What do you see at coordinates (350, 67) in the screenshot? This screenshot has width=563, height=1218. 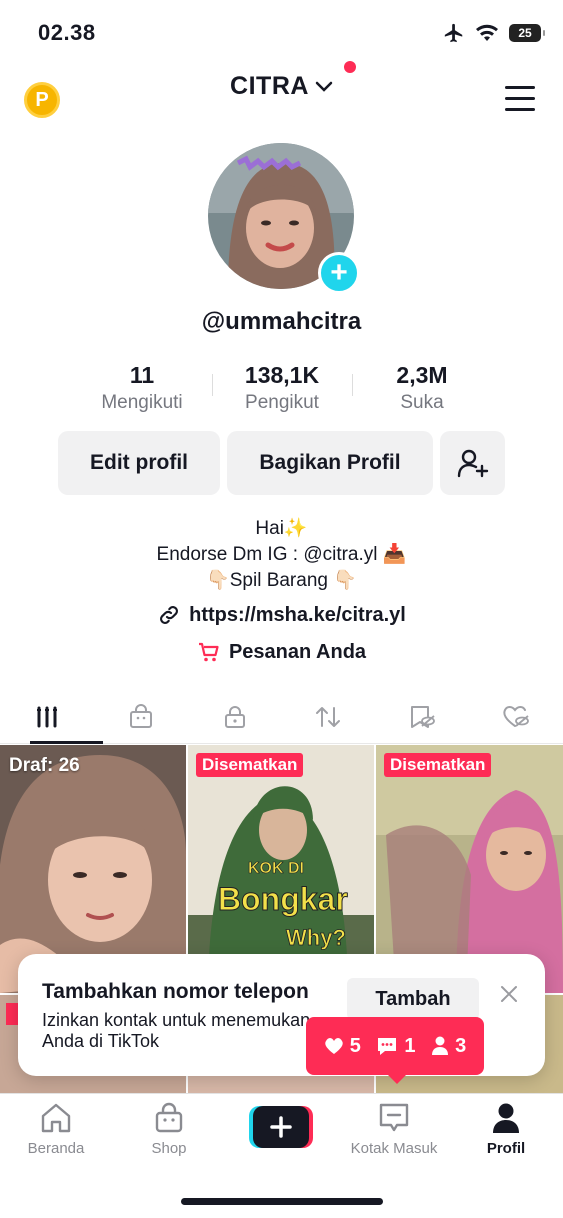 I see `notification-dot` at bounding box center [350, 67].